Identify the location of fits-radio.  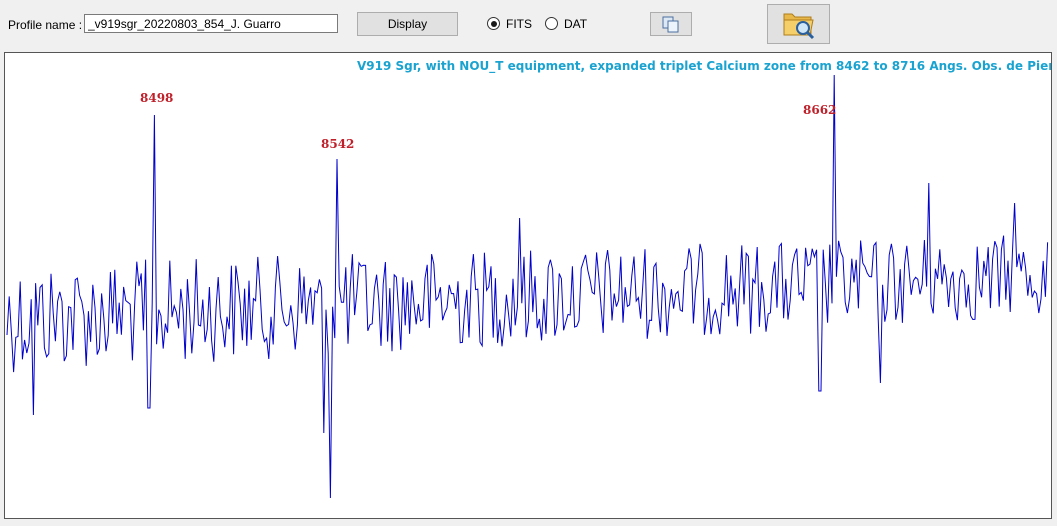
(493, 23).